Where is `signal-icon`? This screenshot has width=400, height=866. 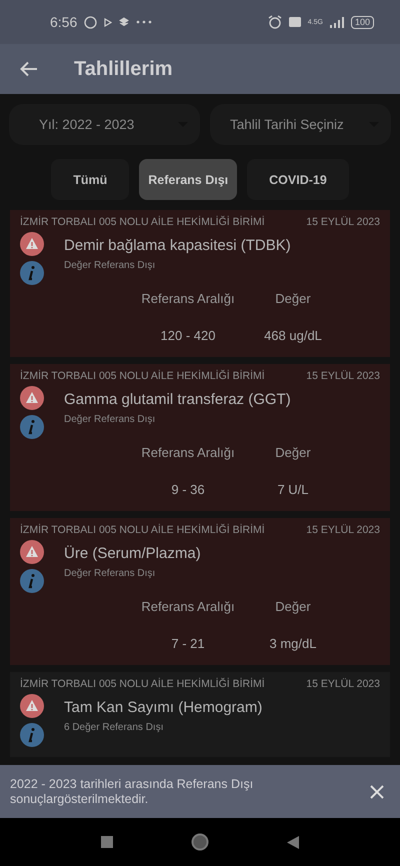
signal-icon is located at coordinates (337, 22).